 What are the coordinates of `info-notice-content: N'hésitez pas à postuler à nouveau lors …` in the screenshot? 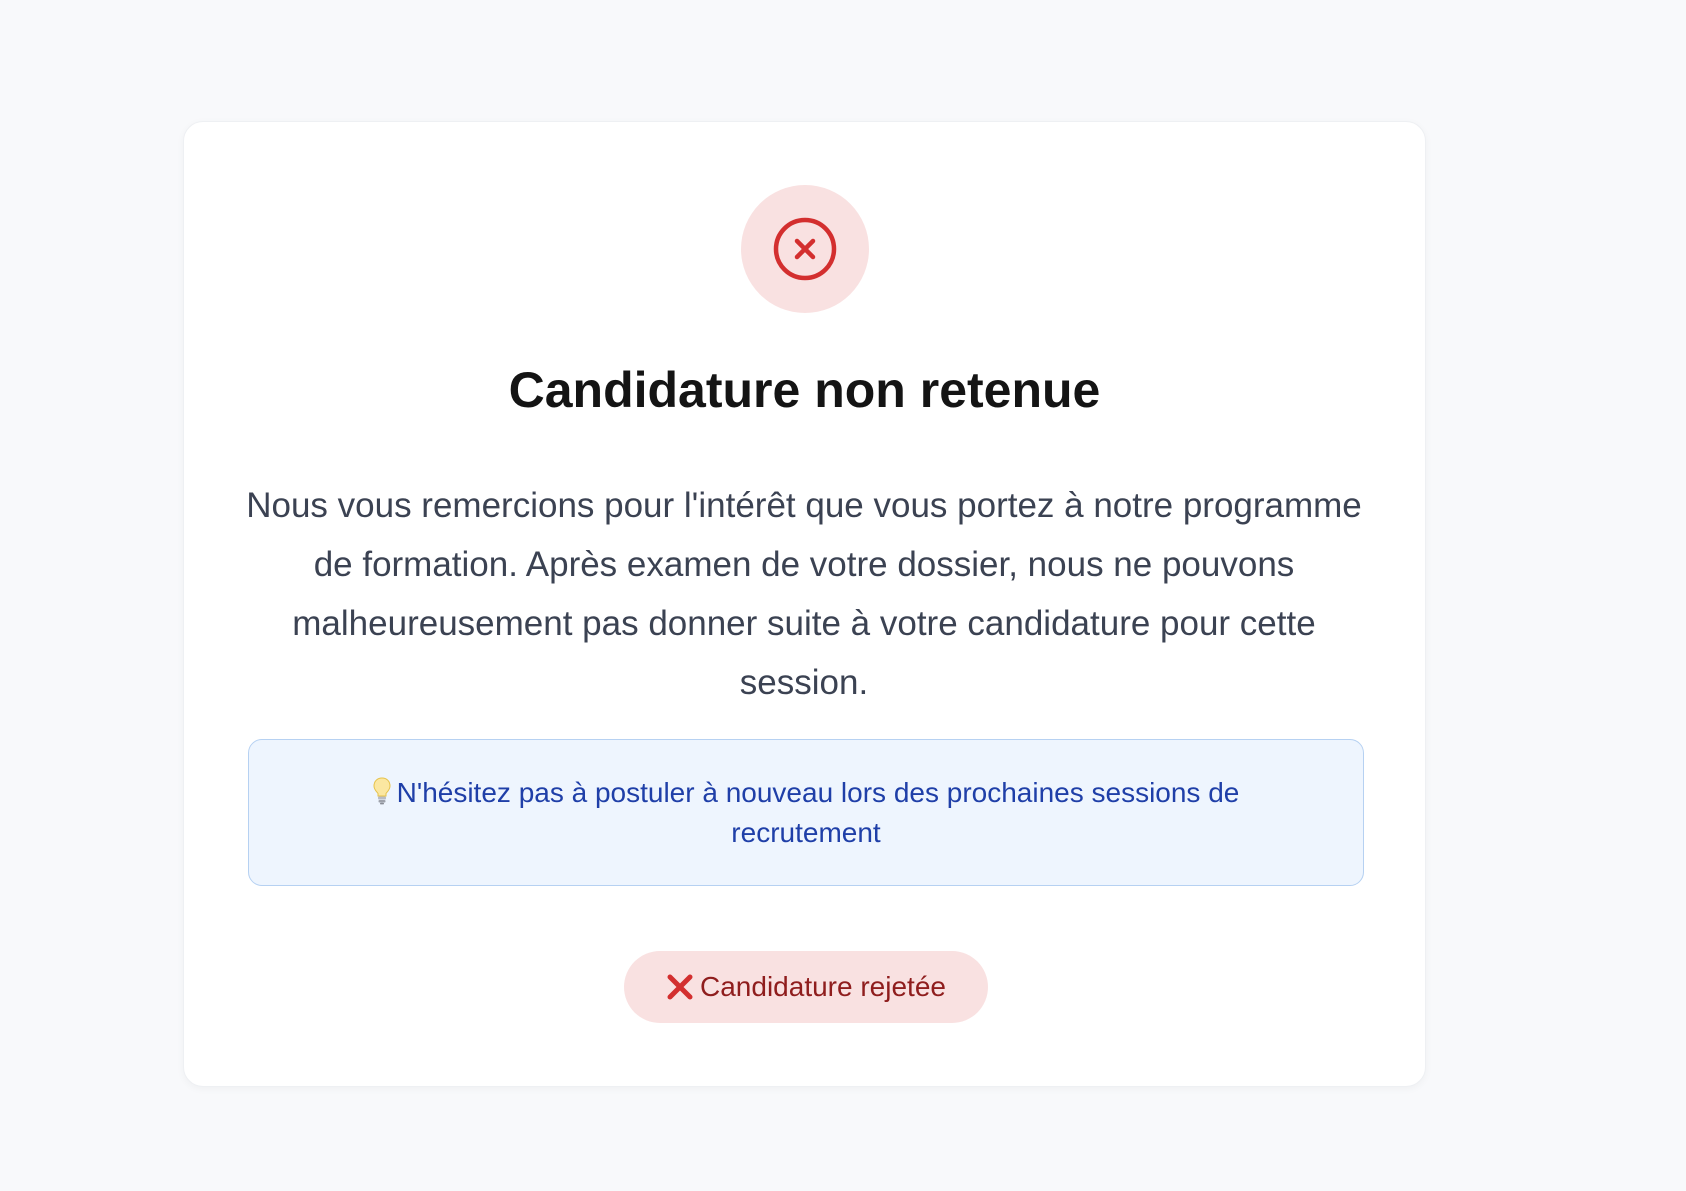 It's located at (806, 813).